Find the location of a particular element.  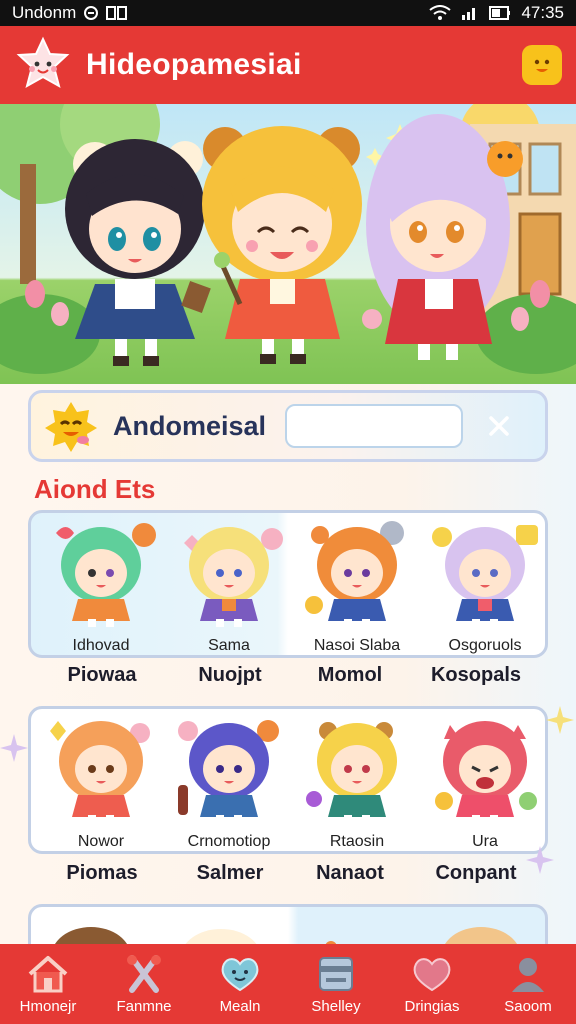

status-bar: Undonm 47:35 is located at coordinates (288, 13).